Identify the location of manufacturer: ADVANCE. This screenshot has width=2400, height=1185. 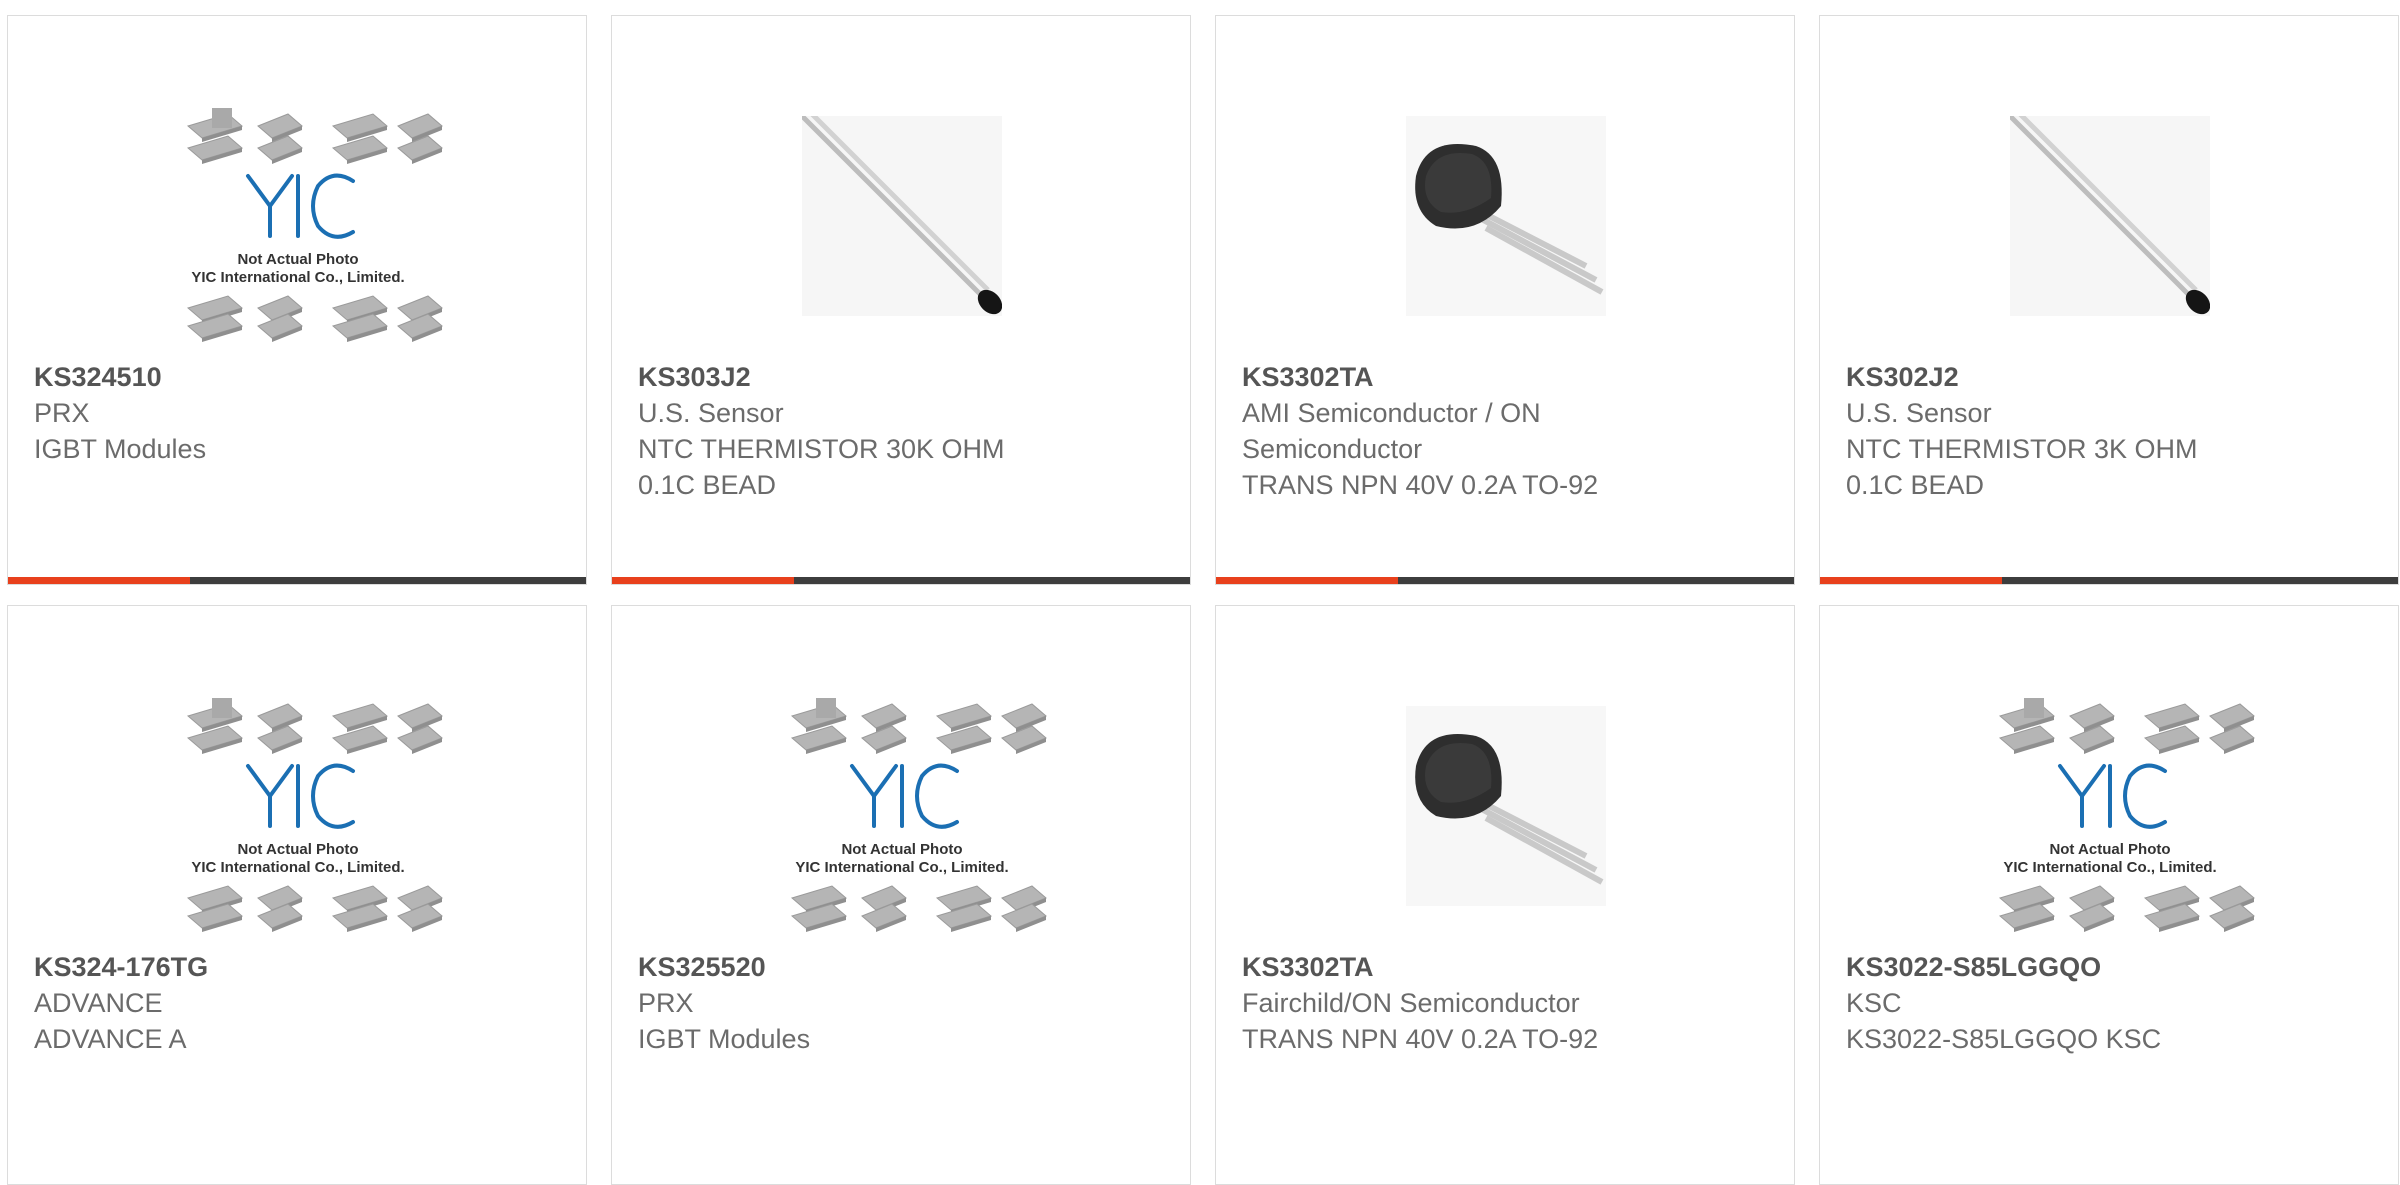
(98, 1003).